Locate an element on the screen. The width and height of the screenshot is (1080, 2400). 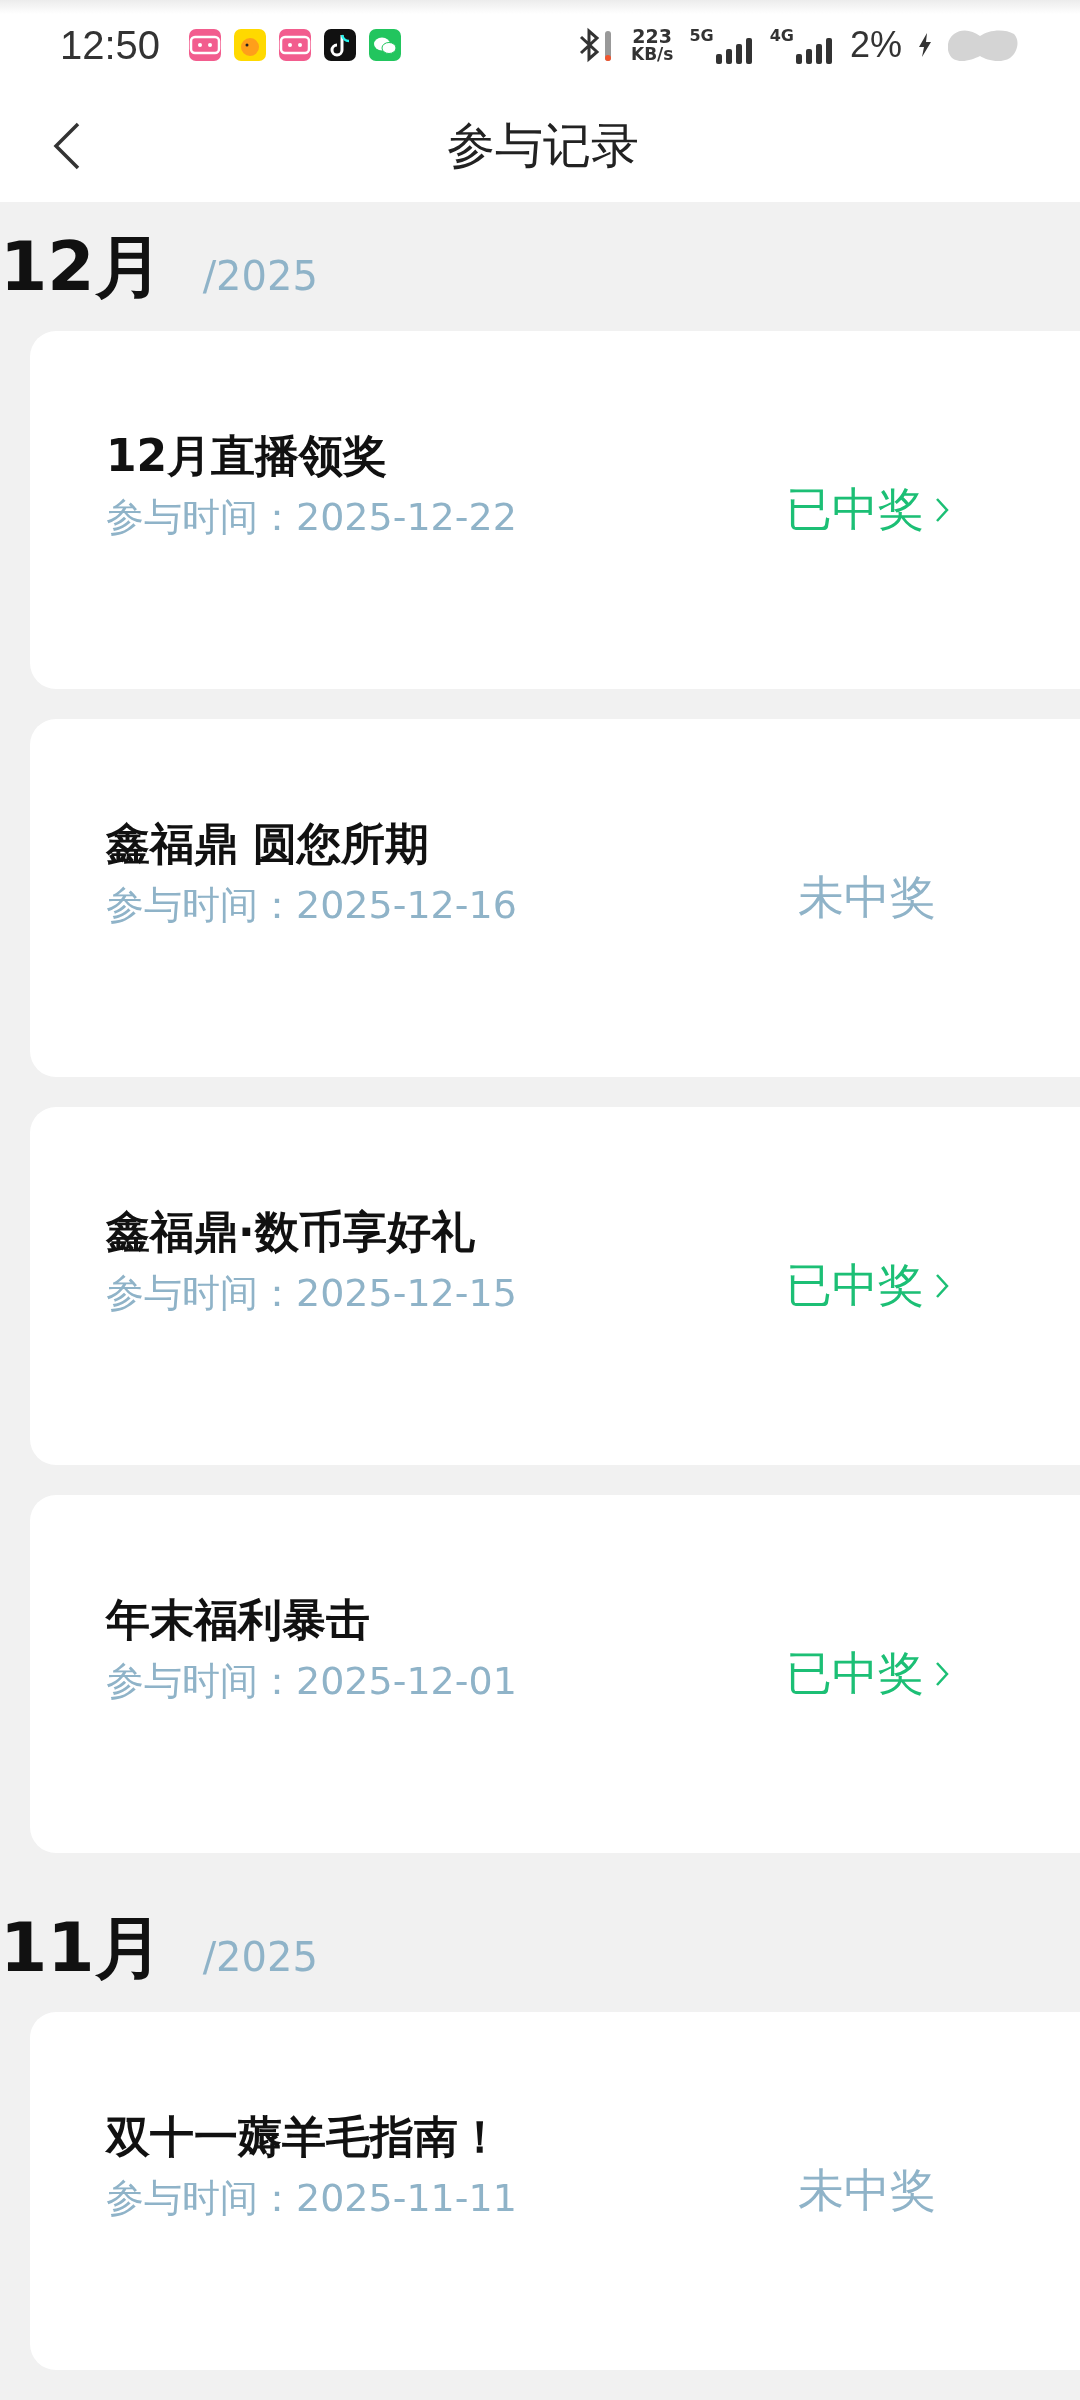
participation-date: 参与时间：2025-12-16 is located at coordinates (312, 905).